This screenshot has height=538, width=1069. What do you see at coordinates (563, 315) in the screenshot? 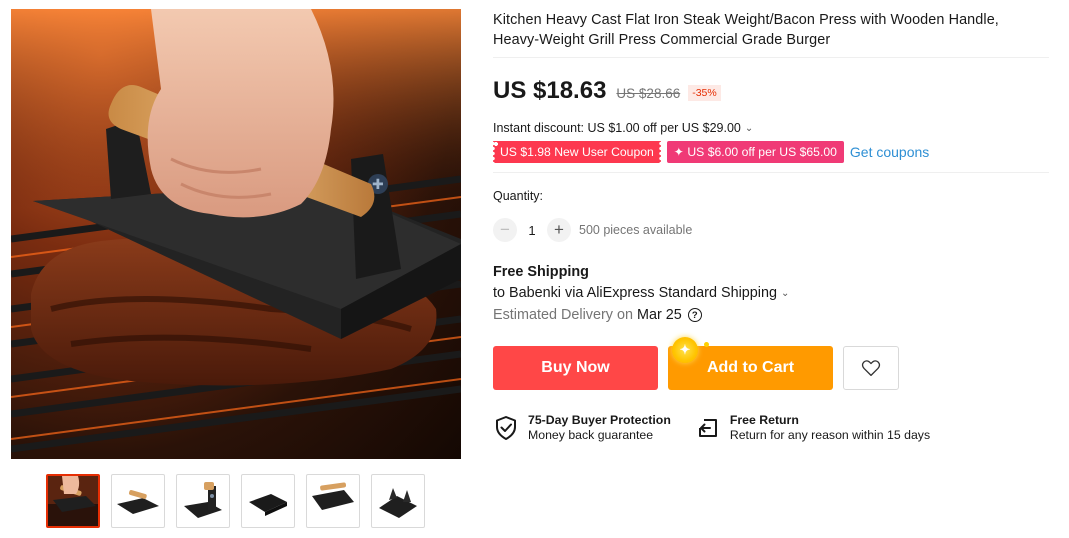
I see `delivery-label: Estimated Delivery on` at bounding box center [563, 315].